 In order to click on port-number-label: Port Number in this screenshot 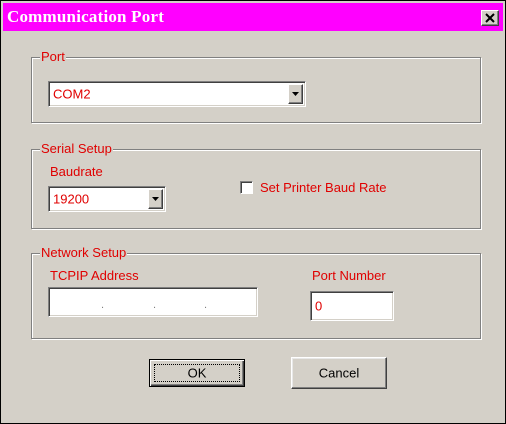, I will do `click(349, 275)`.